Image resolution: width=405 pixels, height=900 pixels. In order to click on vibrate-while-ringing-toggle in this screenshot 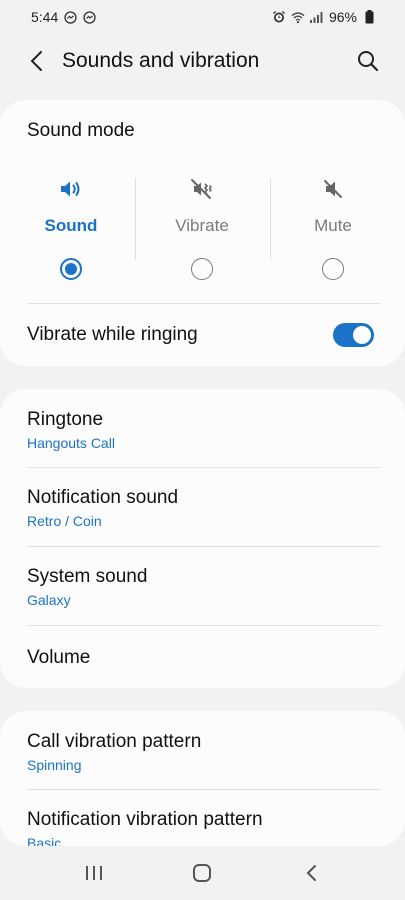, I will do `click(353, 335)`.